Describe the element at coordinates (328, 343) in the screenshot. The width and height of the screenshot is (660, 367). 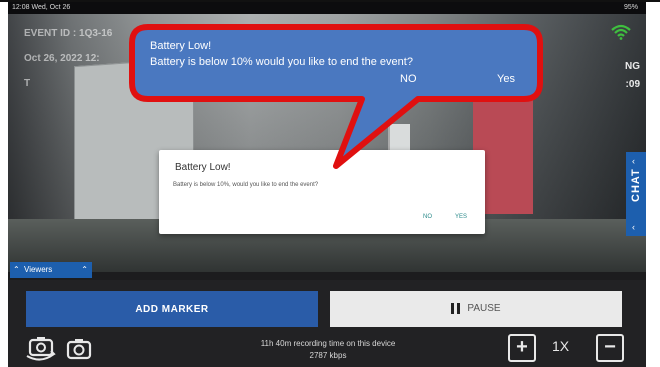
I see `recording-time: 11h 40m recording time on this device` at that location.